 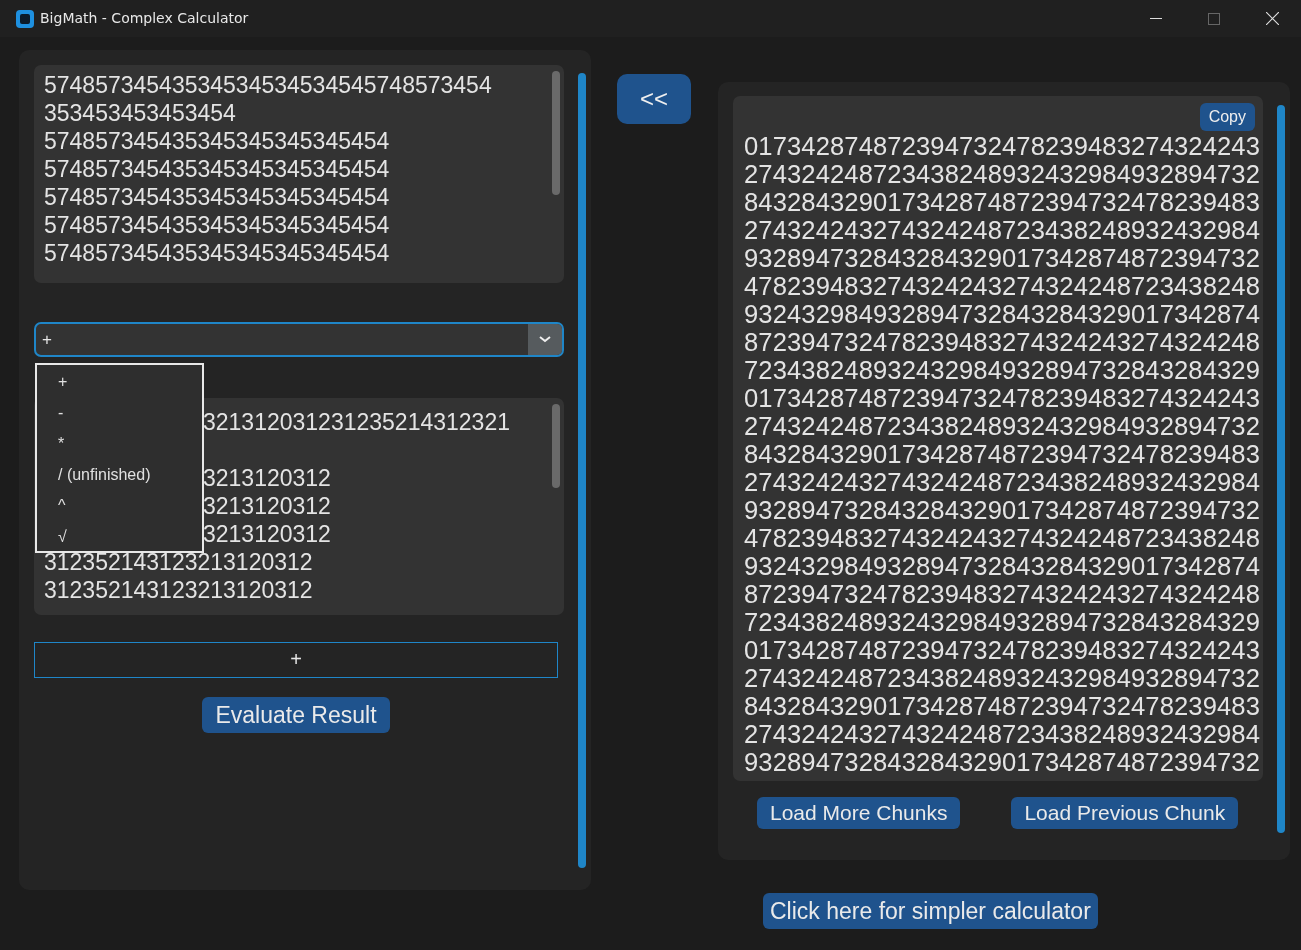 I want to click on menu-item: +, so click(x=119, y=384).